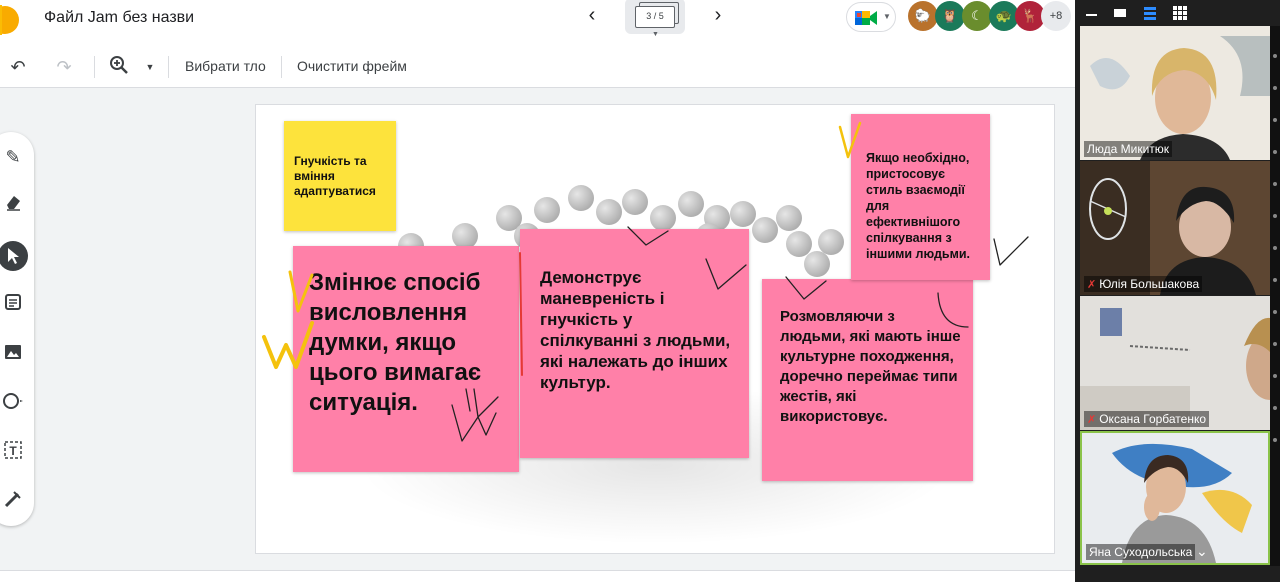 The image size is (1280, 582). Describe the element at coordinates (866, 18) in the screenshot. I see `meet-icon` at that location.